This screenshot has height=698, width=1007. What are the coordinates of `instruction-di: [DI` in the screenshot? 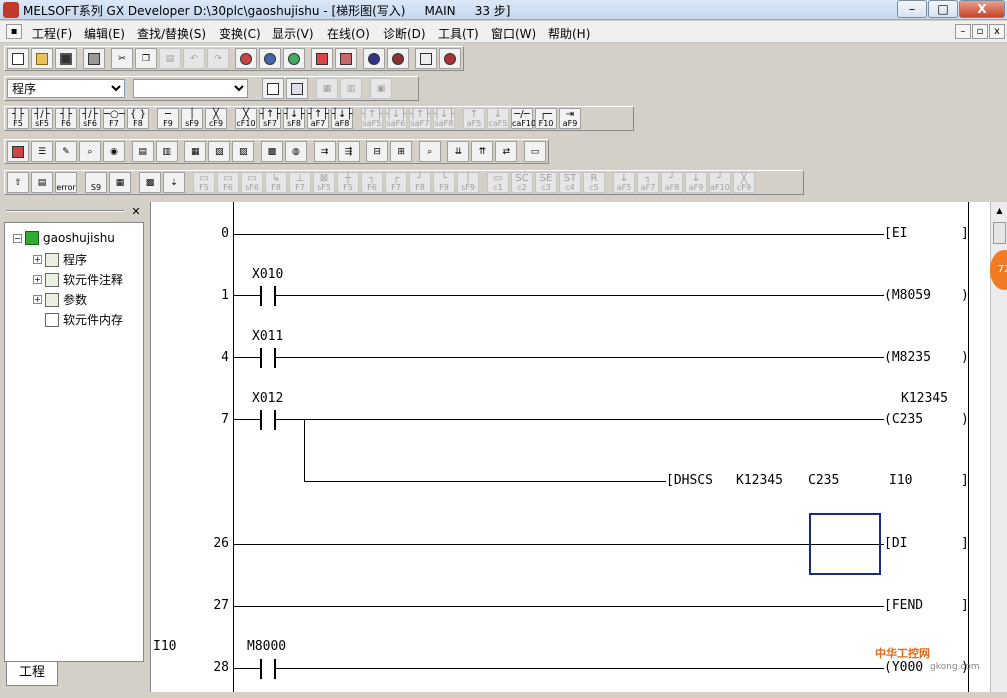 It's located at (895, 543).